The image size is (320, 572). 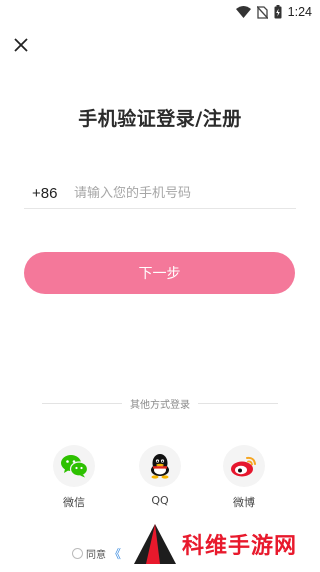 What do you see at coordinates (160, 500) in the screenshot?
I see `qq-label: QQ` at bounding box center [160, 500].